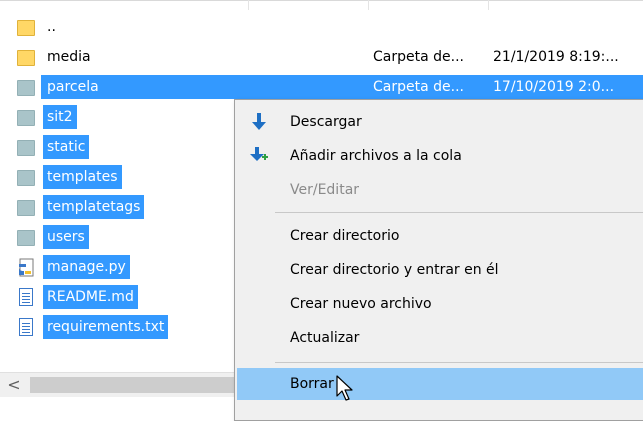  I want to click on menu-item-crear-archivo: Crear nuevo archivo, so click(440, 304).